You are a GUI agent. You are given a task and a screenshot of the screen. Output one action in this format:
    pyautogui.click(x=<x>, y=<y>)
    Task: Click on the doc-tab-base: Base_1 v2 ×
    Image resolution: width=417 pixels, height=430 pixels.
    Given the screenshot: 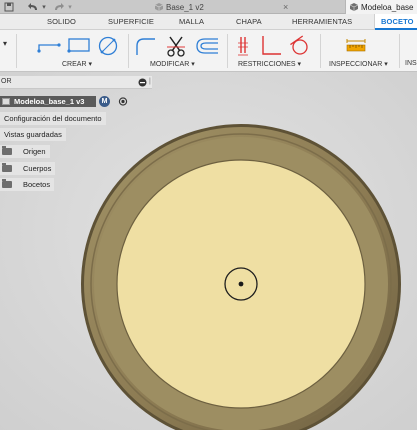 What is the action you would take?
    pyautogui.click(x=187, y=7)
    